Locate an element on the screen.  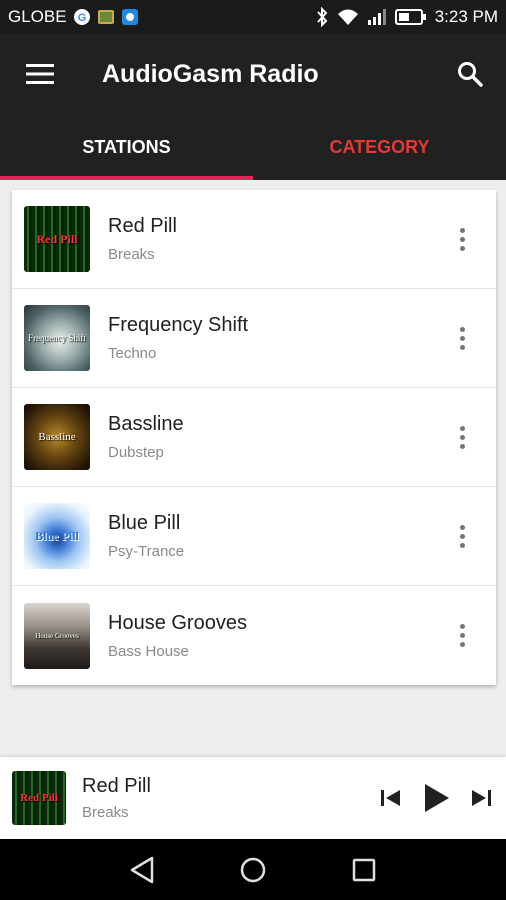
station-text: Bassline Dubstep is located at coordinates (146, 437).